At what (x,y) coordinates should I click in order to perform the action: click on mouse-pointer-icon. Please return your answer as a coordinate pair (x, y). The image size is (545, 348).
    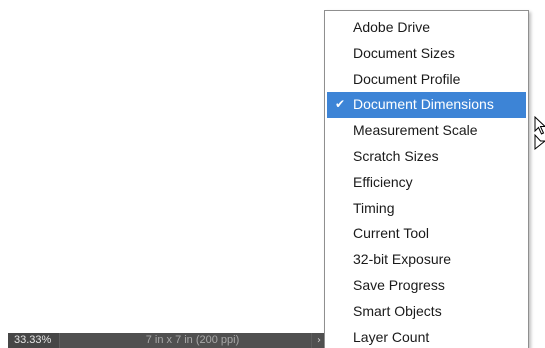
    Looking at the image, I should click on (539, 133).